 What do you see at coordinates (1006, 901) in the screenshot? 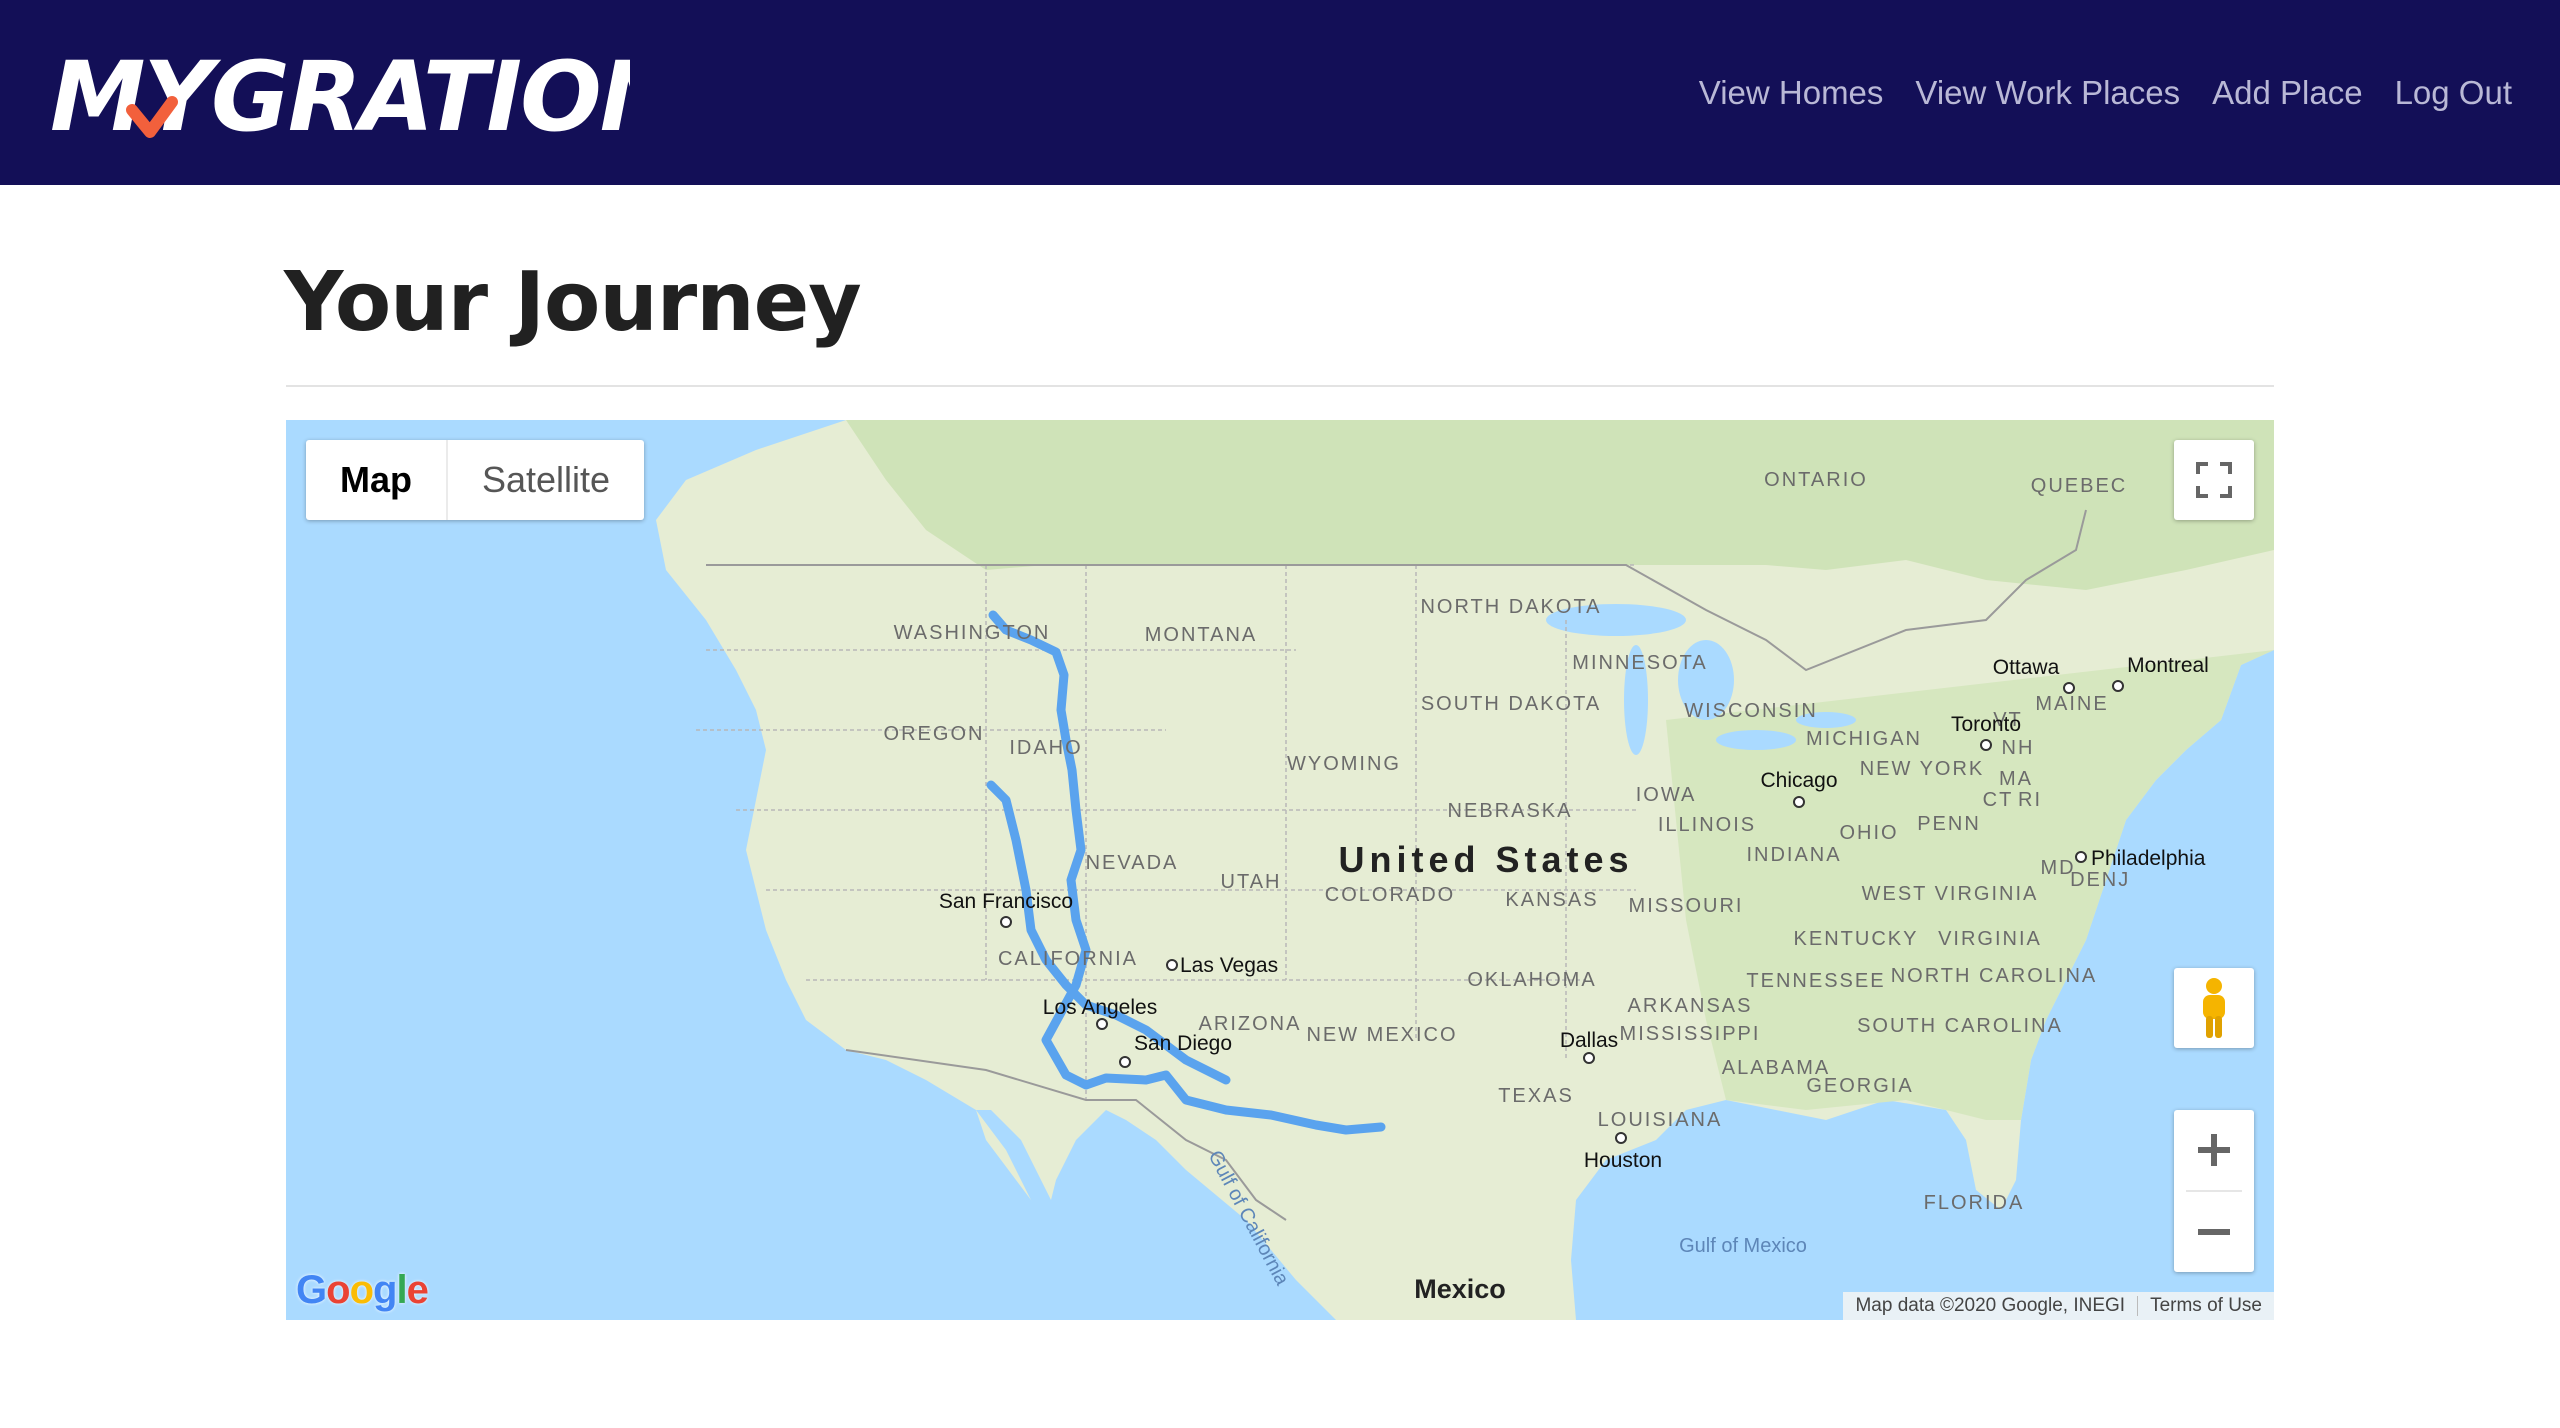
I see `label-san-francisco: San Francisco` at bounding box center [1006, 901].